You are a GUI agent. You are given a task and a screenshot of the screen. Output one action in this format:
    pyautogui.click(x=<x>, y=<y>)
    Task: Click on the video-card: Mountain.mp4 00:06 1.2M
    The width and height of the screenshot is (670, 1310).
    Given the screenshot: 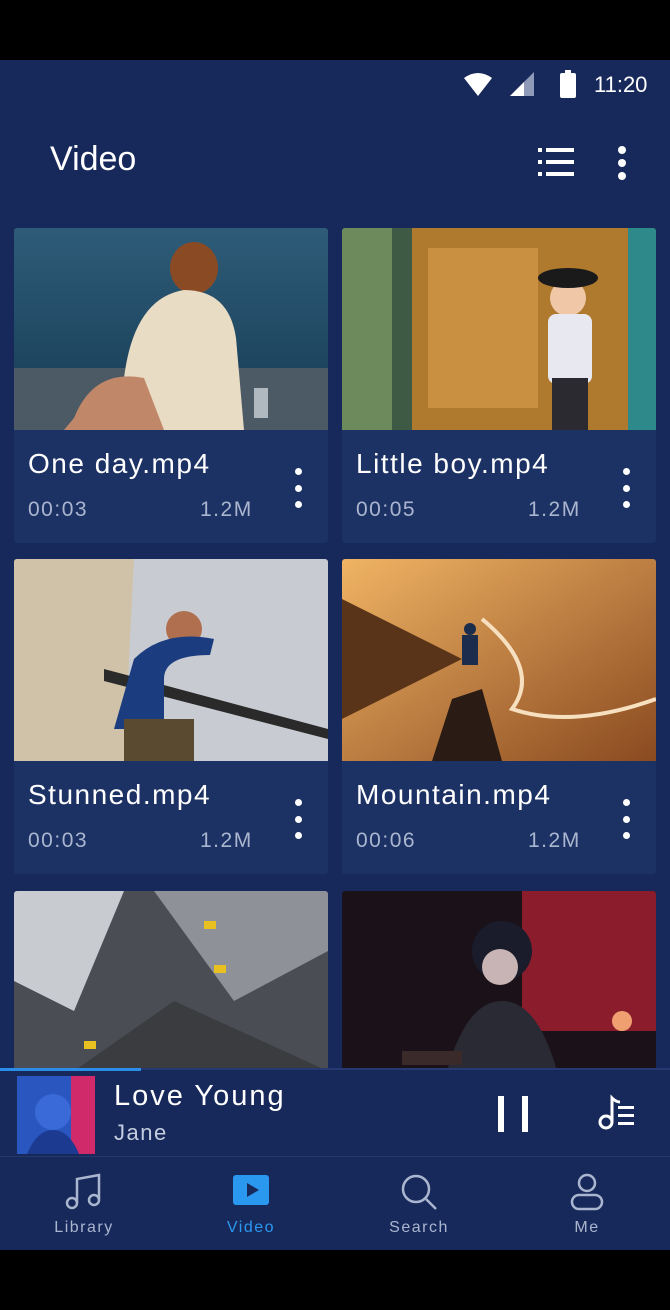 What is the action you would take?
    pyautogui.click(x=499, y=716)
    